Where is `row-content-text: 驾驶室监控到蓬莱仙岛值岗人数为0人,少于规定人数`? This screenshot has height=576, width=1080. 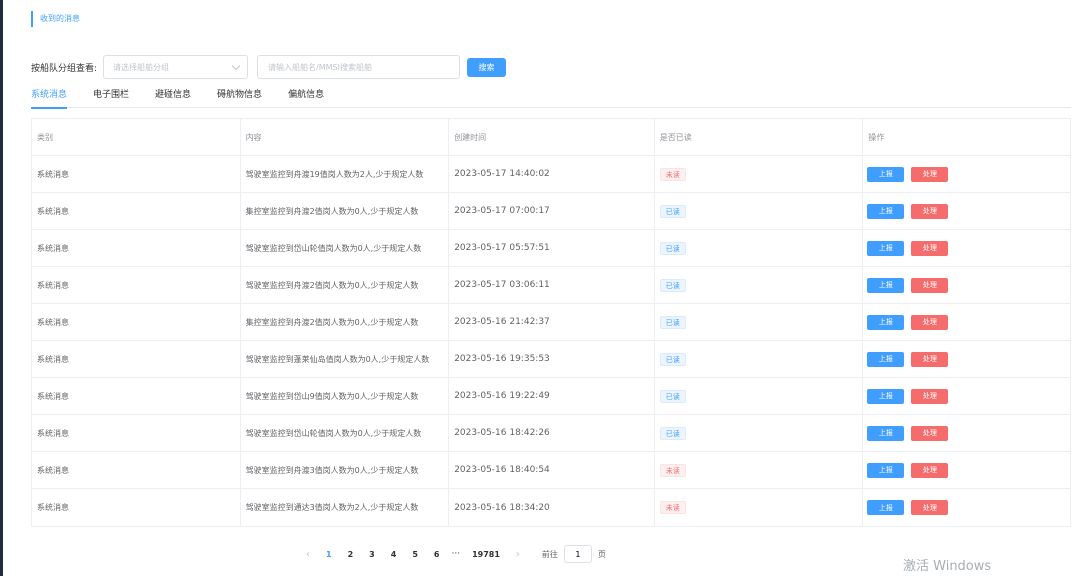
row-content-text: 驾驶室监控到蓬莱仙岛值岗人数为0人,少于规定人数 is located at coordinates (337, 359).